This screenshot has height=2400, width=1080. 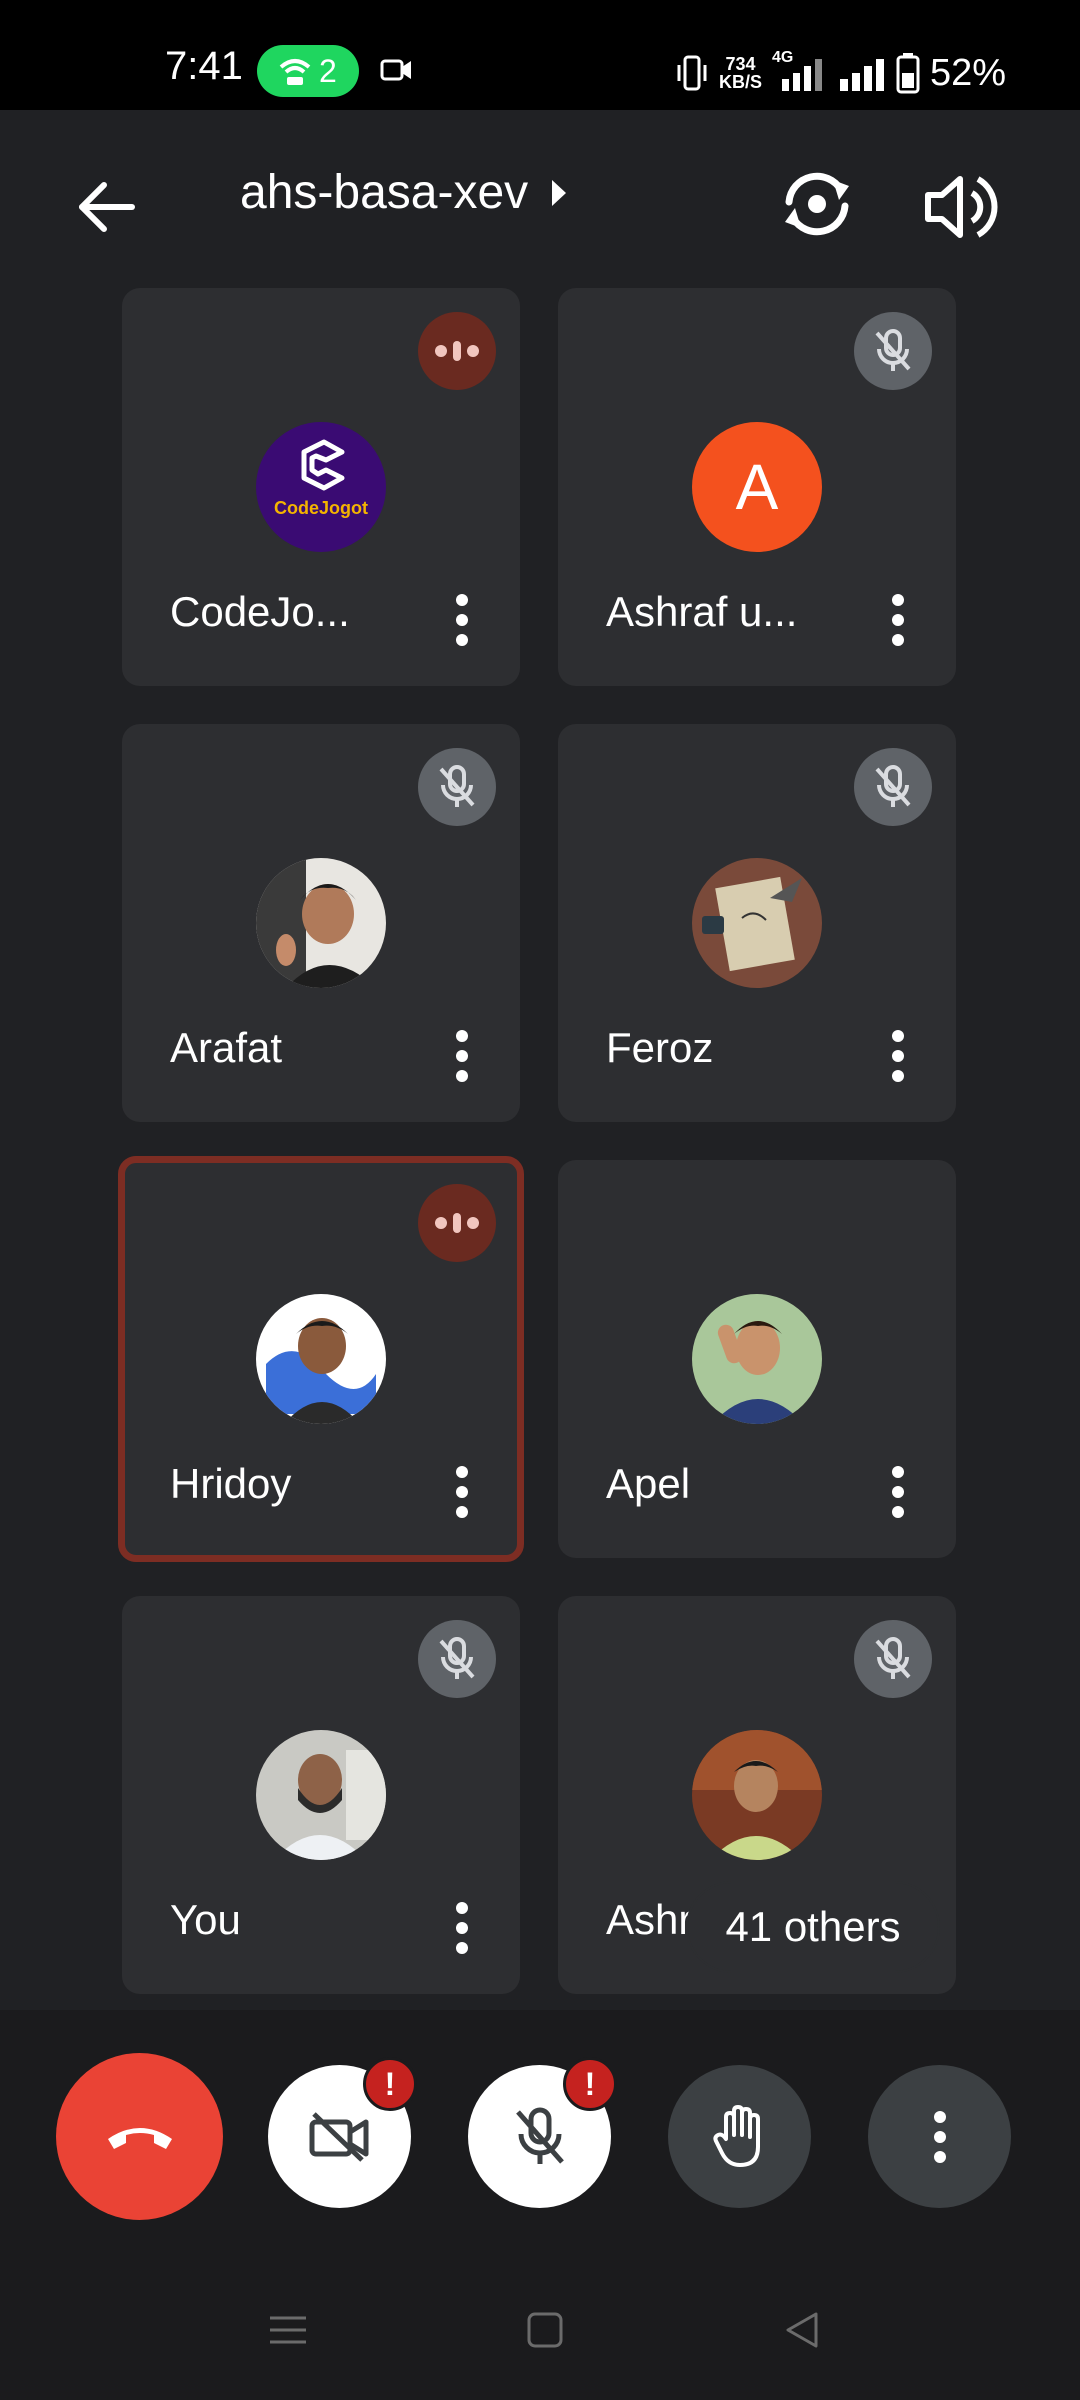 I want to click on participant-name: Arafat, so click(x=226, y=1047).